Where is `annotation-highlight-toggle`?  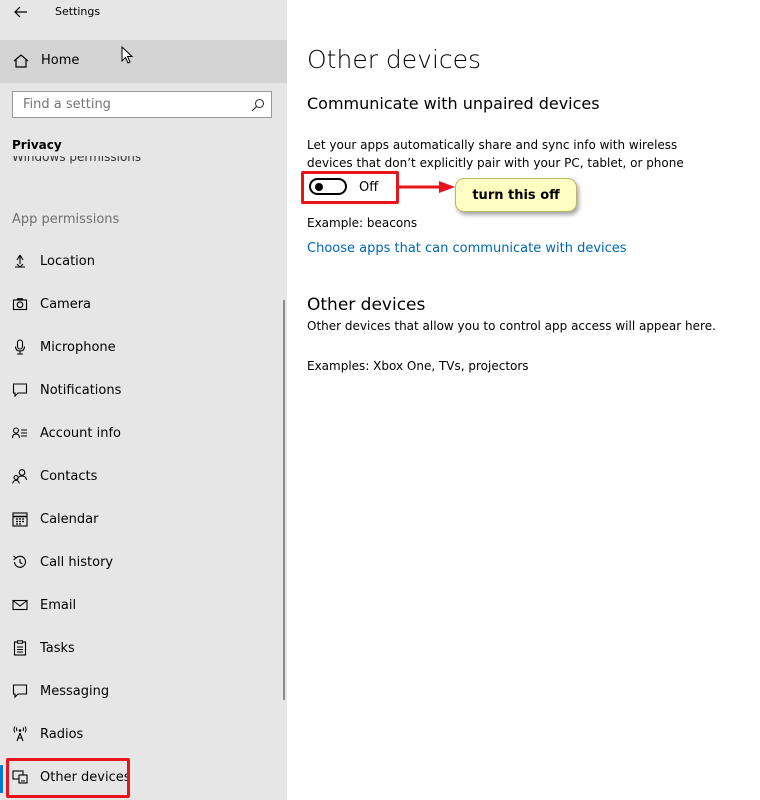
annotation-highlight-toggle is located at coordinates (350, 187).